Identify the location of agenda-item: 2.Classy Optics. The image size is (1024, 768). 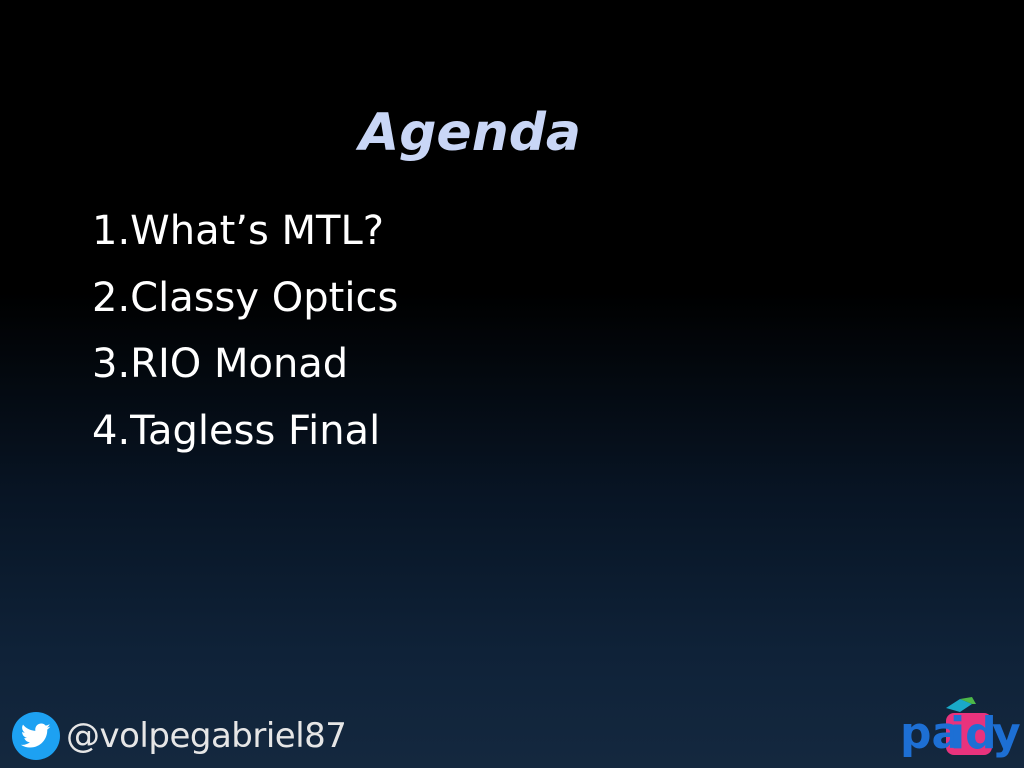
(245, 297).